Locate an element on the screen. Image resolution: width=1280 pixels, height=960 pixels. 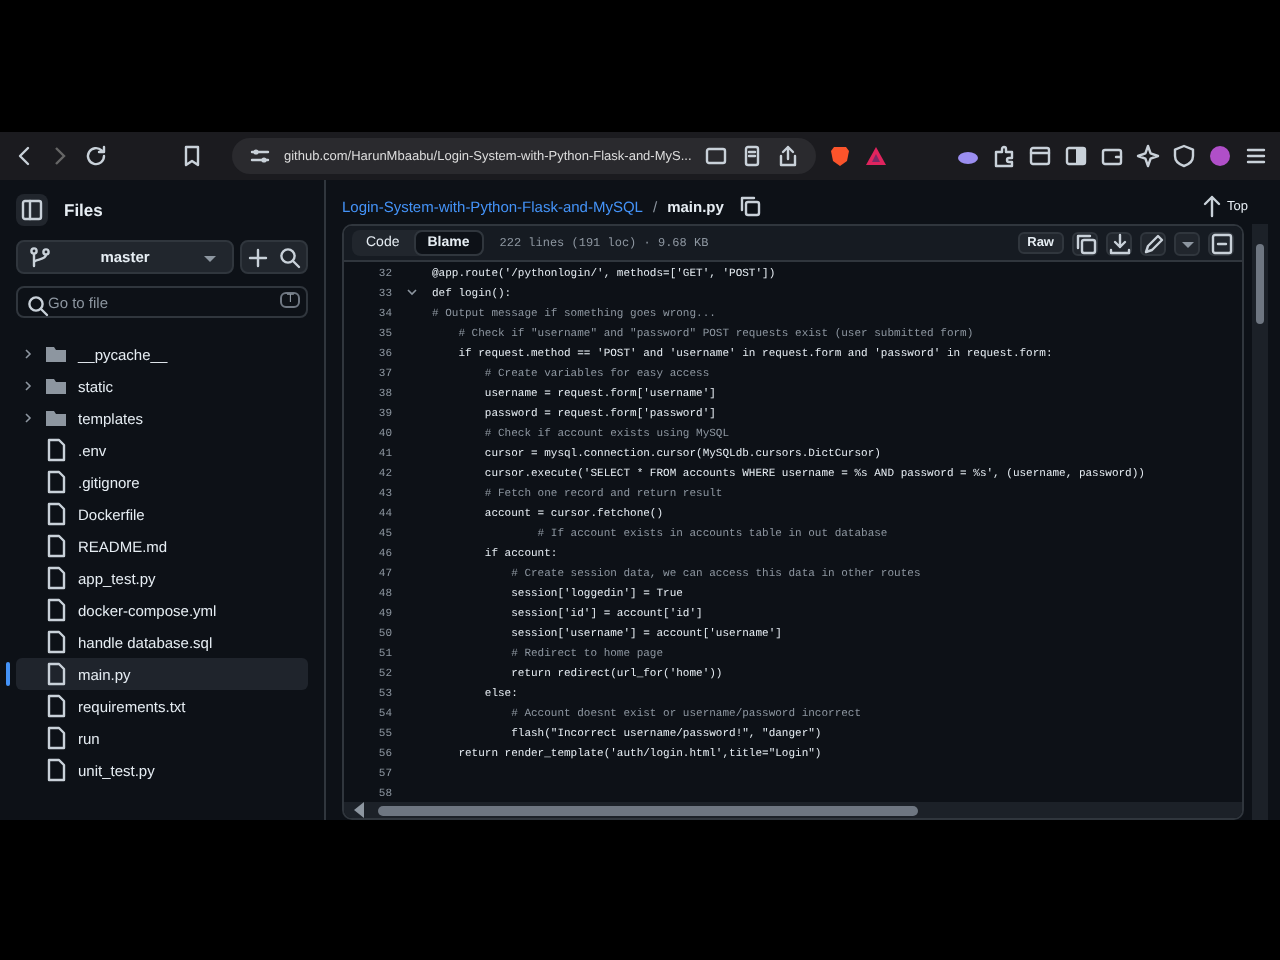
sidebar-title: Files is located at coordinates (83, 210).